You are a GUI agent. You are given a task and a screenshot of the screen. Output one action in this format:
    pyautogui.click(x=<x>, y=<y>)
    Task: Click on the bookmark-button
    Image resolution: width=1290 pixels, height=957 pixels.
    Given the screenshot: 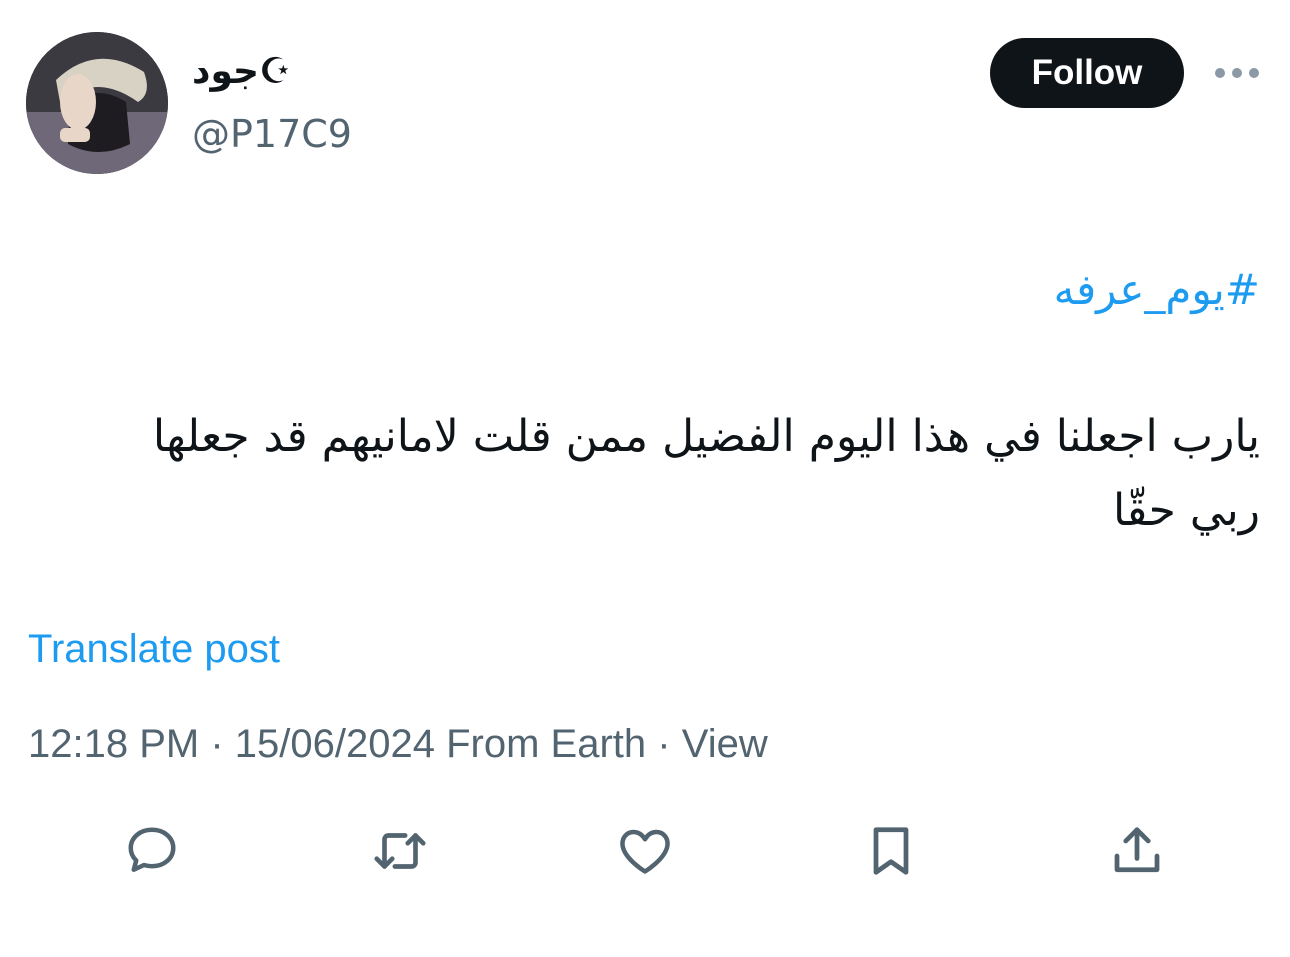 What is the action you would take?
    pyautogui.click(x=891, y=851)
    